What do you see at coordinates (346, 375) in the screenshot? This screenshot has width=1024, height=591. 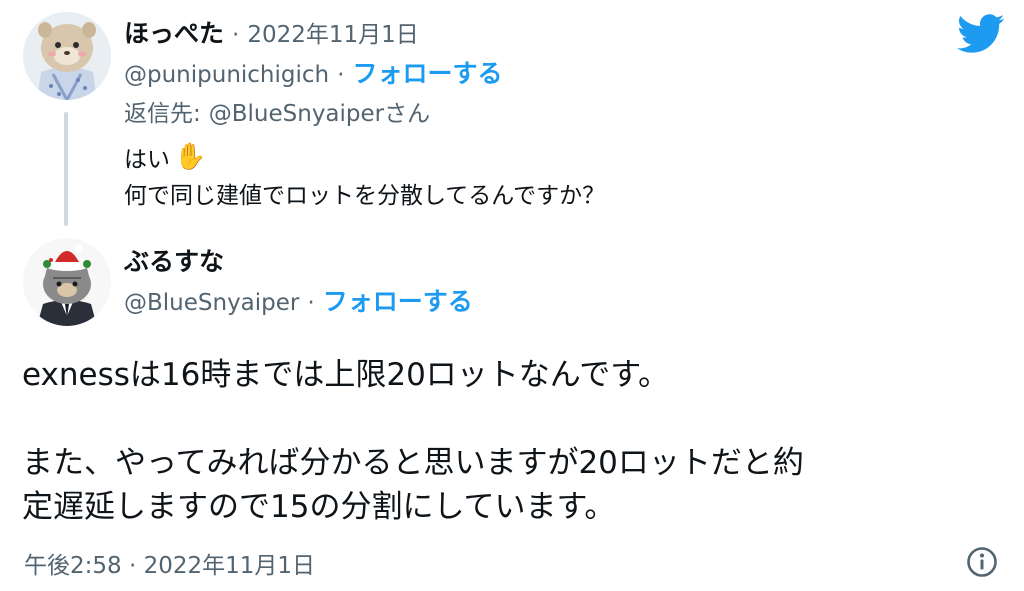 I see `tweet-text-paragraph1: exnessは16時までは上限20ロットなんです。` at bounding box center [346, 375].